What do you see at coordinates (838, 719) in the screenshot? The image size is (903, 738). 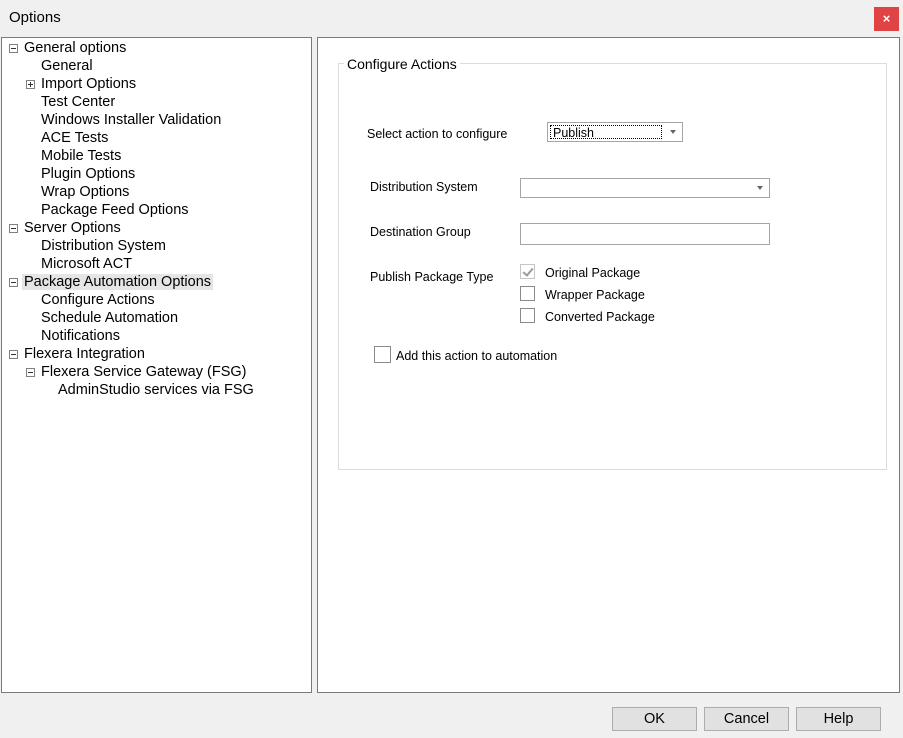 I see `help-button: Help` at bounding box center [838, 719].